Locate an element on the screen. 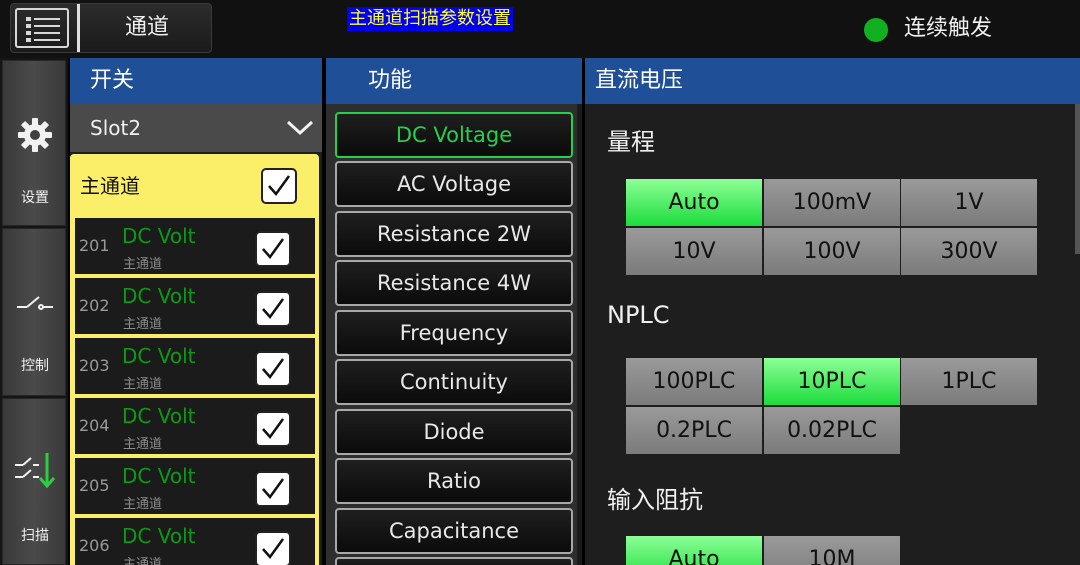 Image resolution: width=1080 pixels, height=565 pixels. scan-icon is located at coordinates (35, 469).